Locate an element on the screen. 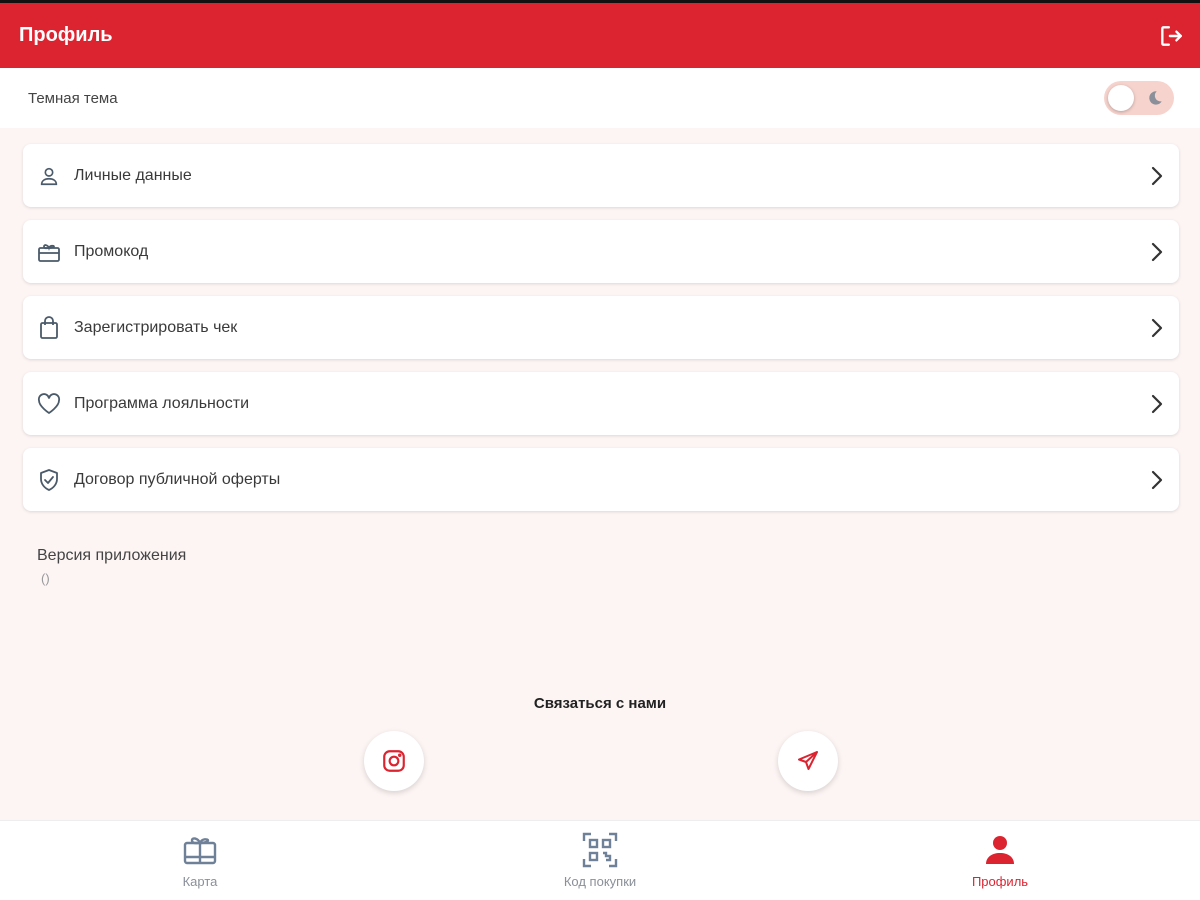  app-version-label: Версия приложения is located at coordinates (112, 555).